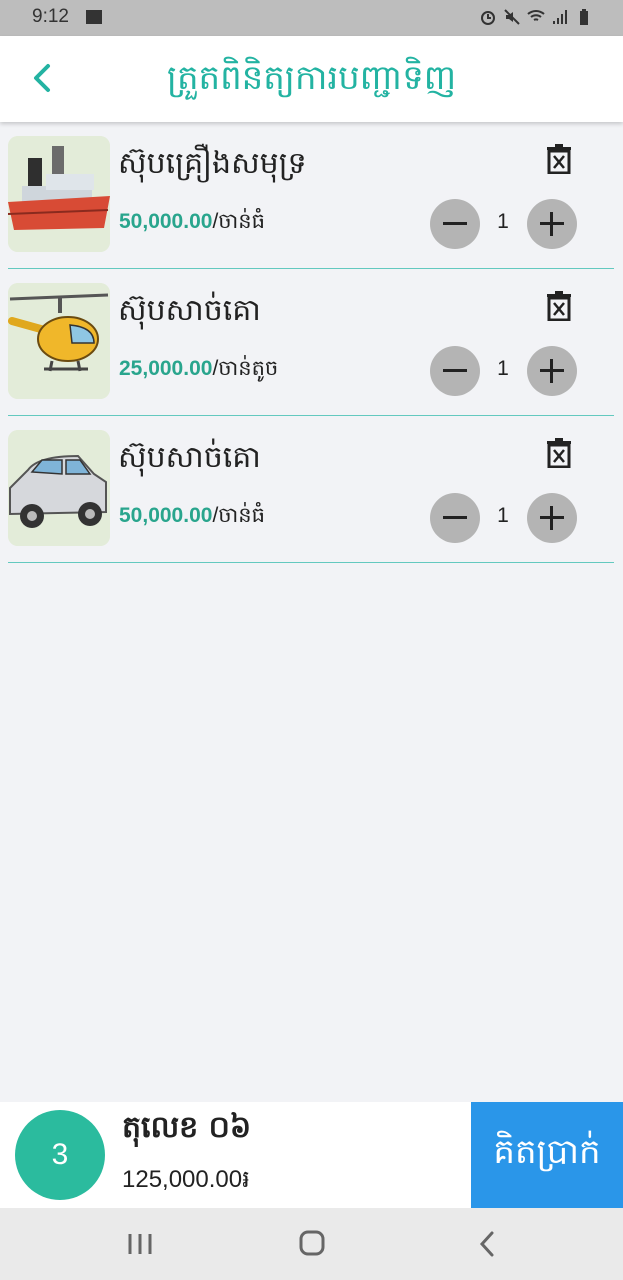  Describe the element at coordinates (60, 1155) in the screenshot. I see `item-count-badge: 3` at that location.